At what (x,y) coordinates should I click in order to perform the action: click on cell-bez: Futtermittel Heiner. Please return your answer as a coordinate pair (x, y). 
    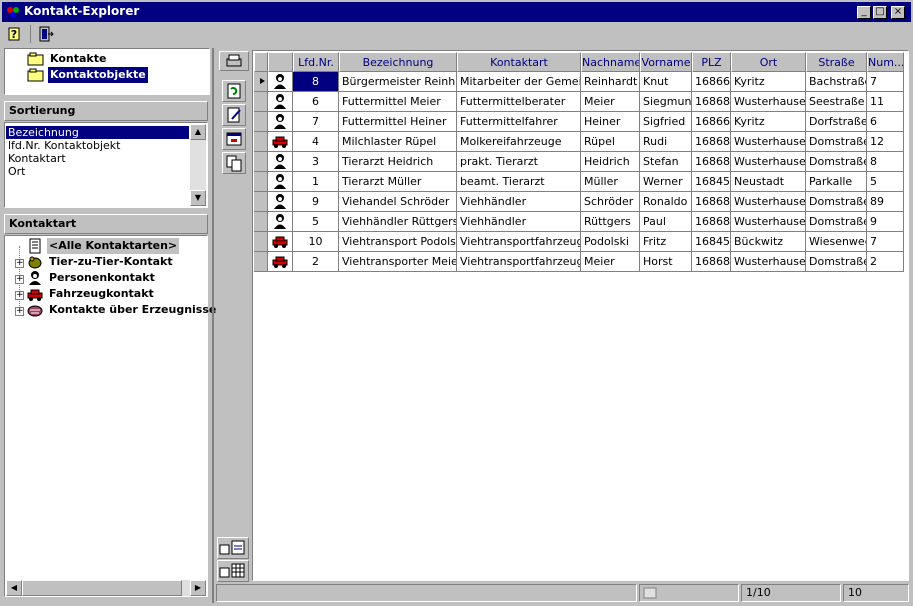
    Looking at the image, I should click on (398, 122).